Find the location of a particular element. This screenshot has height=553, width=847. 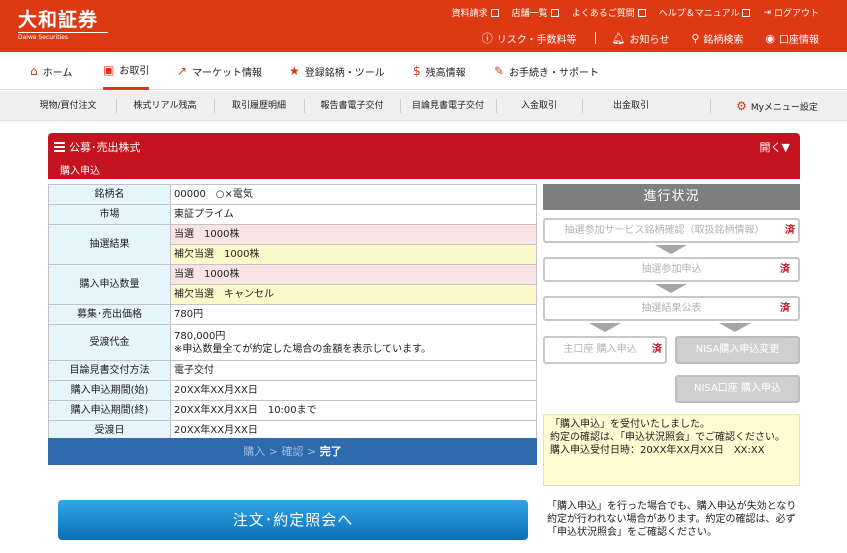

notice-line: 「購入申込」を受付いたしました。 is located at coordinates (630, 424).